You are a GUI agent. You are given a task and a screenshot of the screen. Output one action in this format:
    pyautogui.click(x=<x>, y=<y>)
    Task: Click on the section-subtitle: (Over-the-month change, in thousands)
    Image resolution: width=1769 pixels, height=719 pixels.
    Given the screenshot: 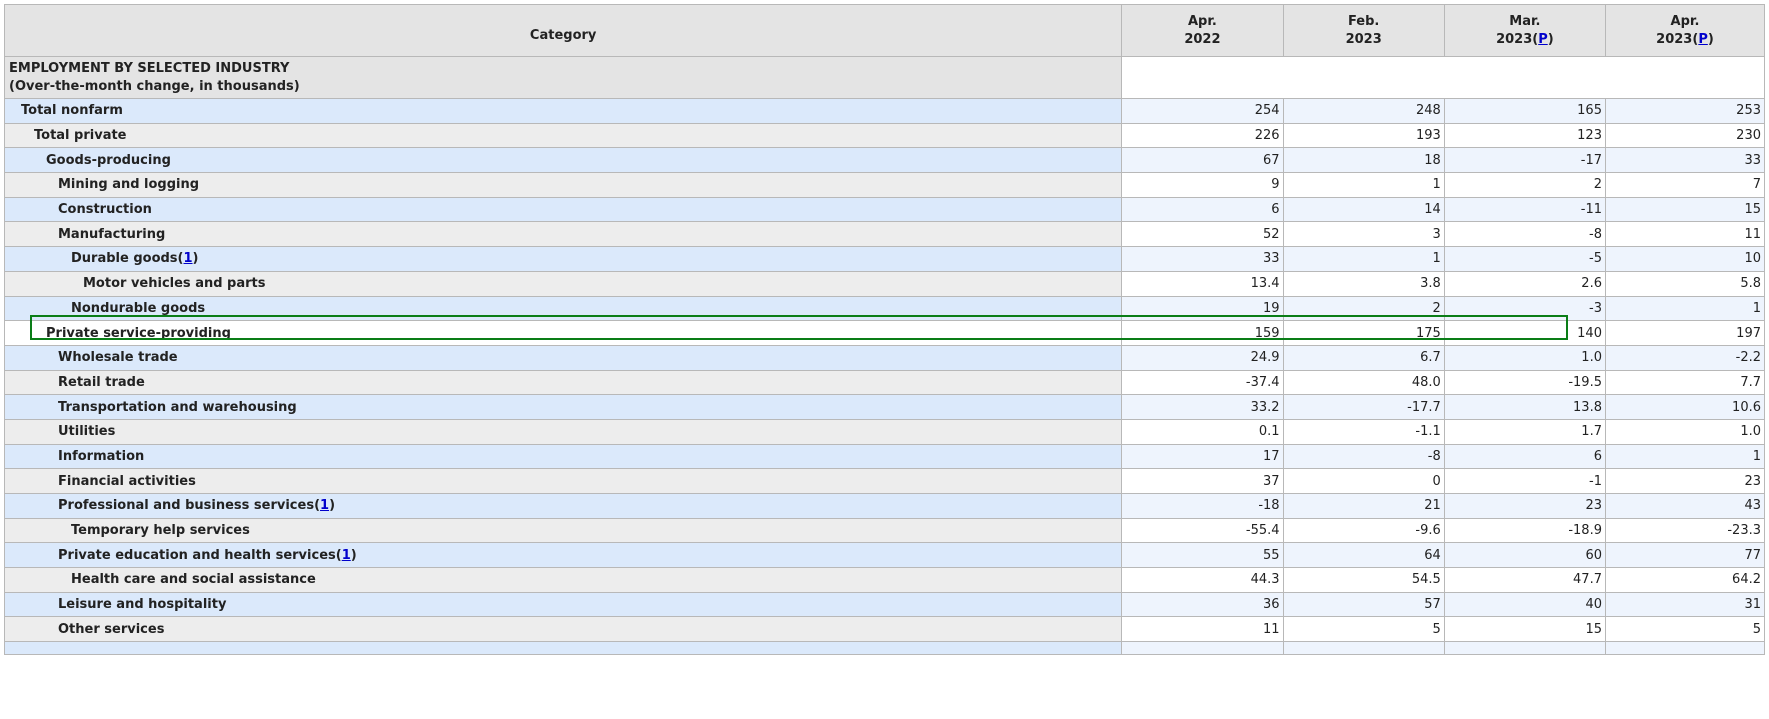 What is the action you would take?
    pyautogui.click(x=154, y=86)
    